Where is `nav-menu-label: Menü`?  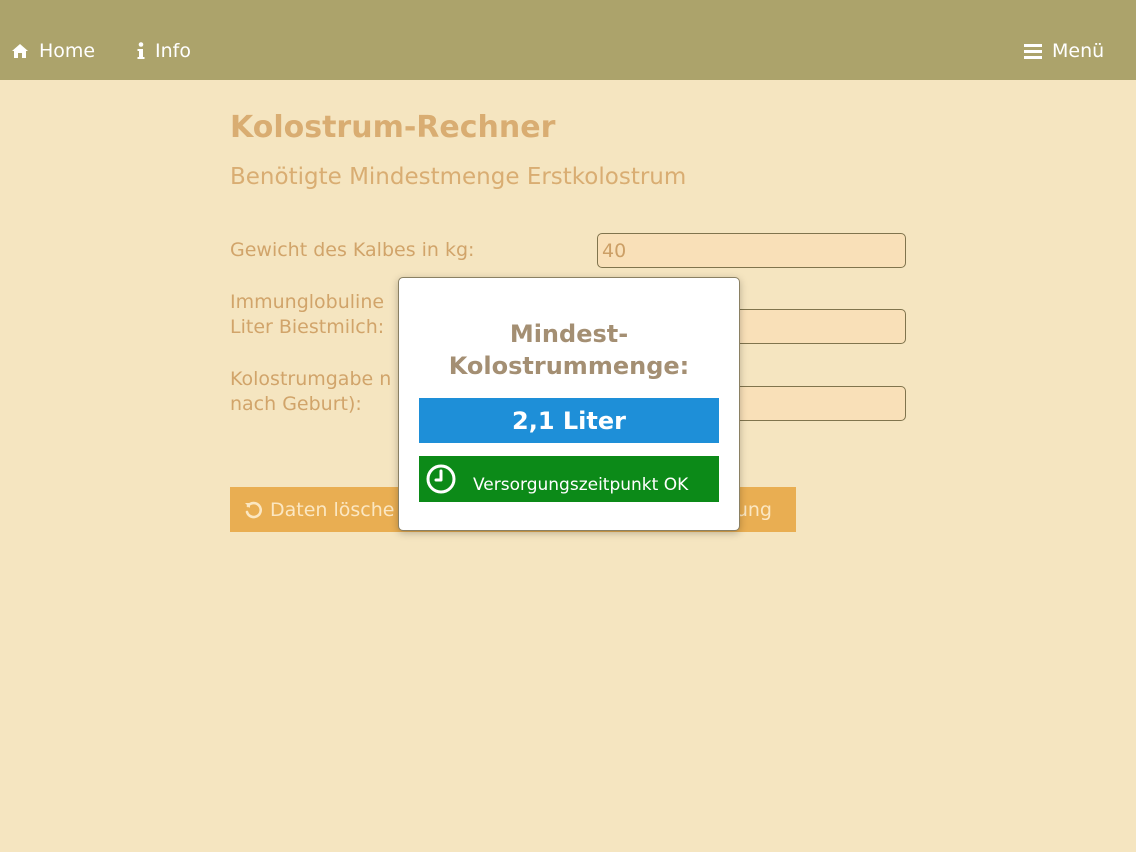 nav-menu-label: Menü is located at coordinates (1078, 51).